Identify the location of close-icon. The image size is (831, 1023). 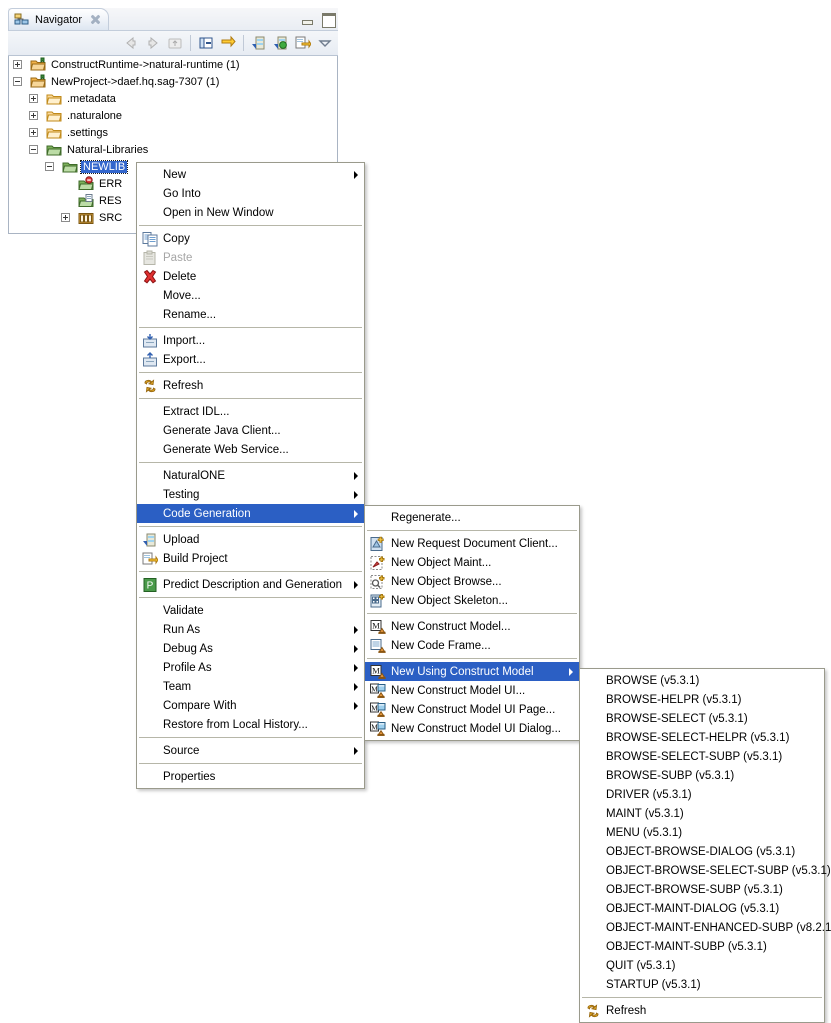
(95, 19).